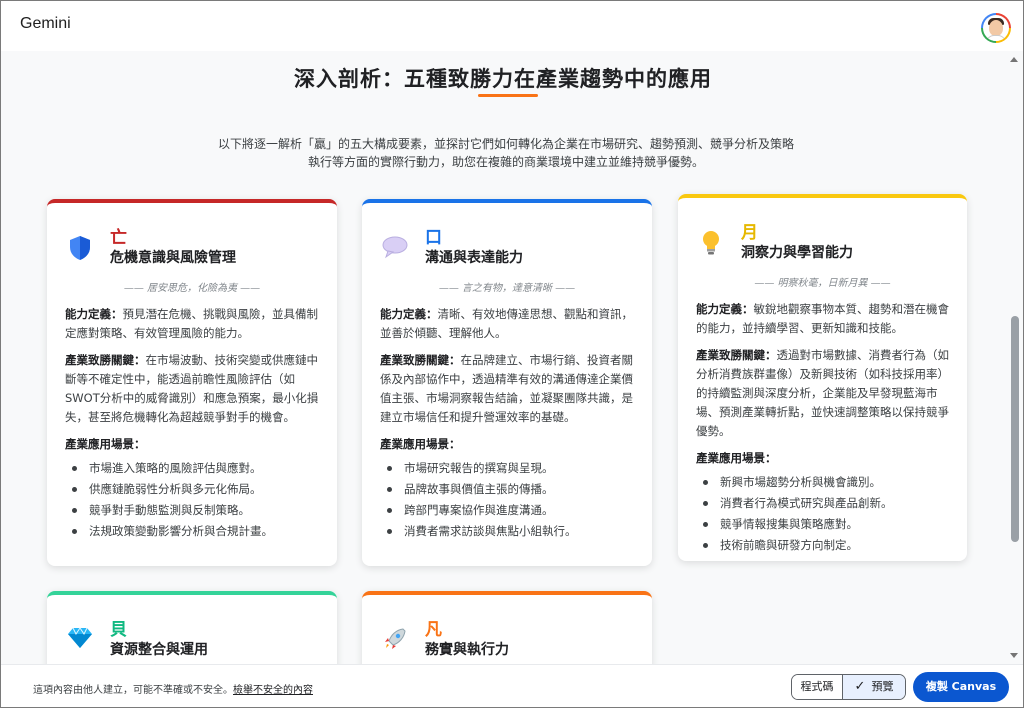 The width and height of the screenshot is (1024, 708). I want to click on gem-icon, so click(80, 640).